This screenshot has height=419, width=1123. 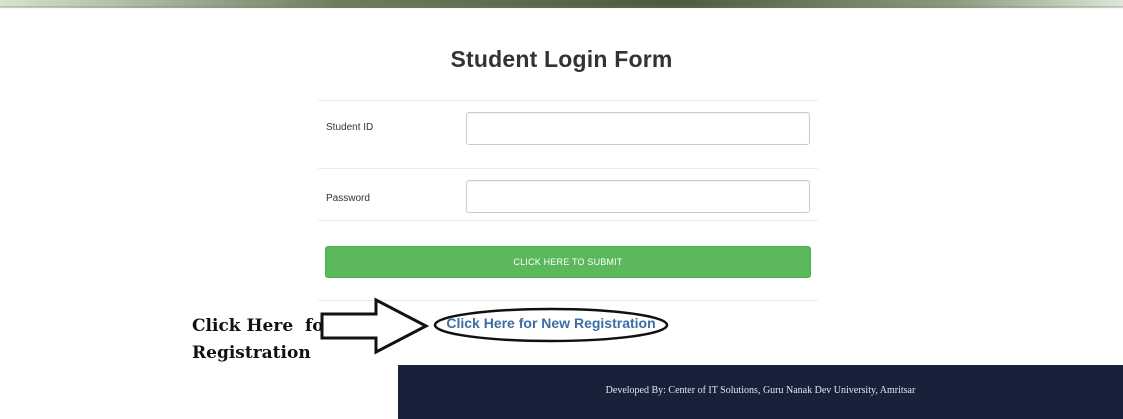 What do you see at coordinates (262, 326) in the screenshot?
I see `annotation-line-1: Click Here for` at bounding box center [262, 326].